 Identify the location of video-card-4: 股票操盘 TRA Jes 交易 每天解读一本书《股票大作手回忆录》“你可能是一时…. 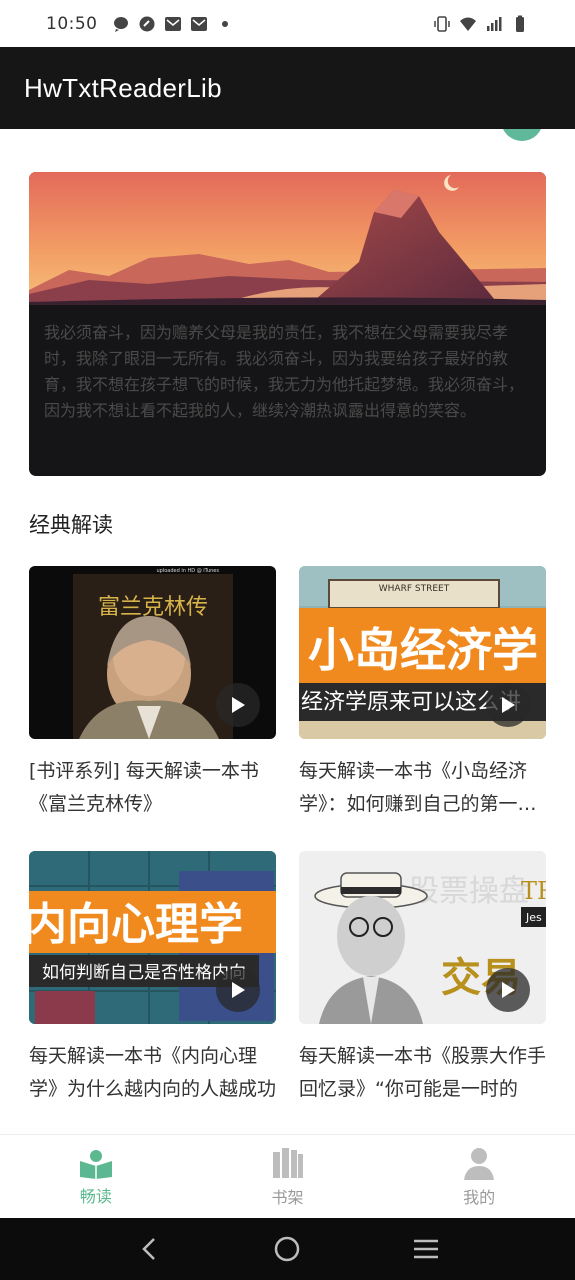
(422, 978).